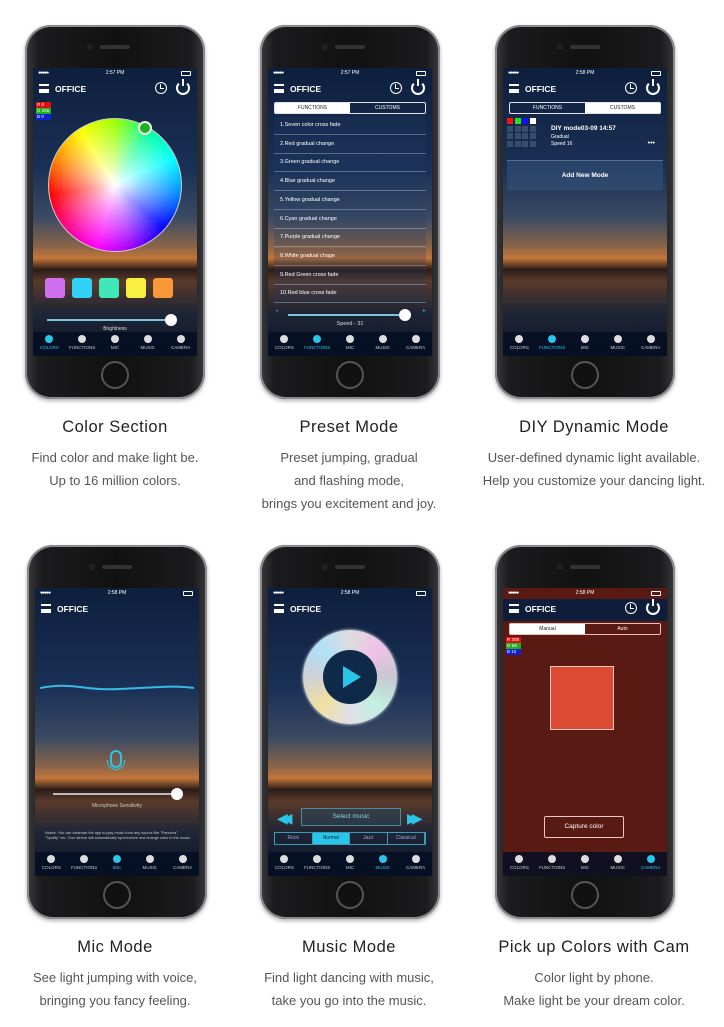 This screenshot has width=724, height=1027. Describe the element at coordinates (582, 698) in the screenshot. I see `captured-color-preview` at that location.